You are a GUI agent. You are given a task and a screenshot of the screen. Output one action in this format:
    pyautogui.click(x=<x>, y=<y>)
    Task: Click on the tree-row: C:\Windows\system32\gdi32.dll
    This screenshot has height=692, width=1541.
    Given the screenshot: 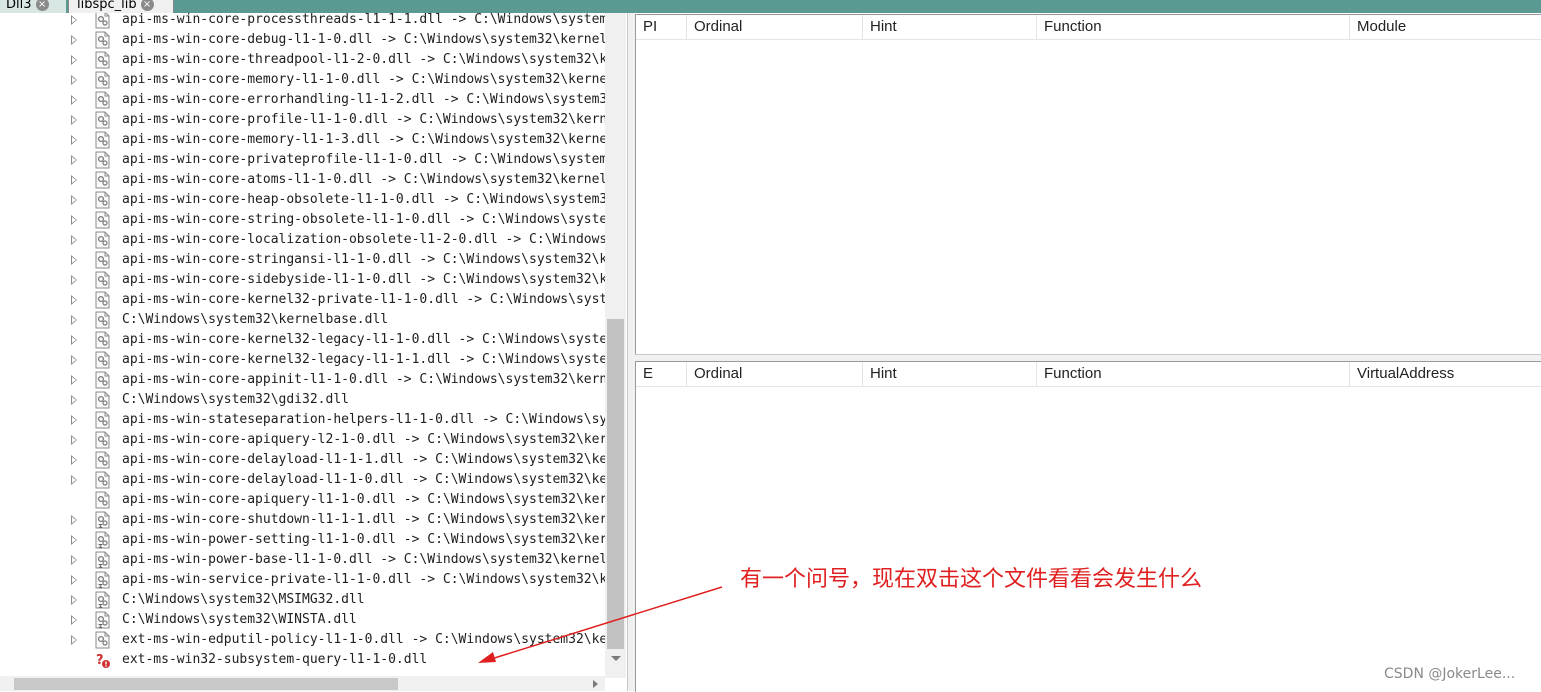 What is the action you would take?
    pyautogui.click(x=302, y=400)
    